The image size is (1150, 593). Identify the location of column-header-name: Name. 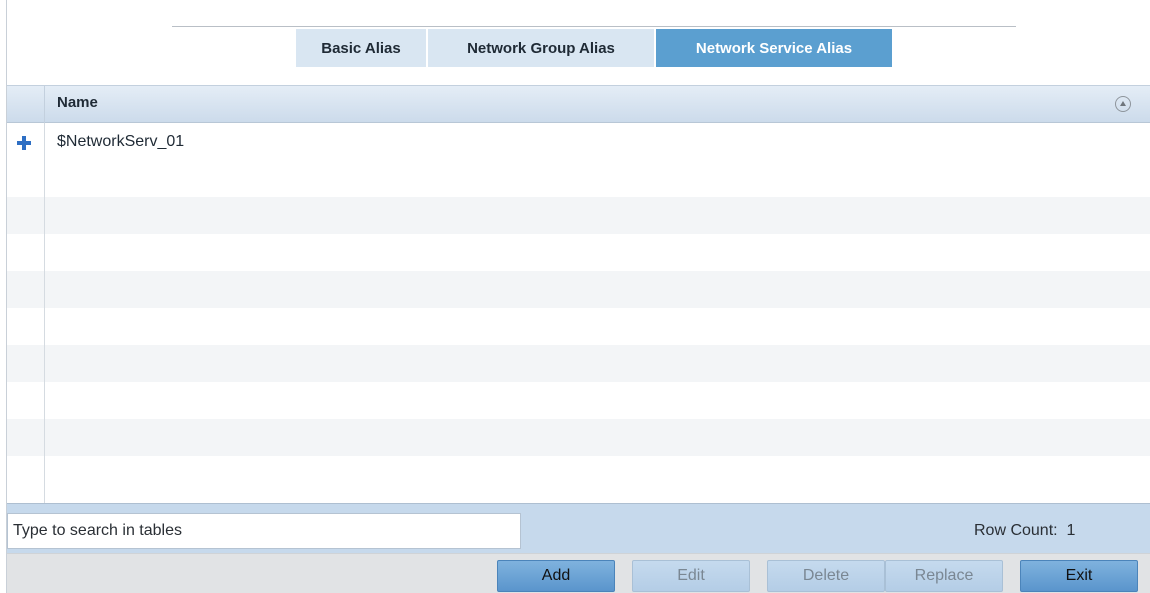
(77, 104).